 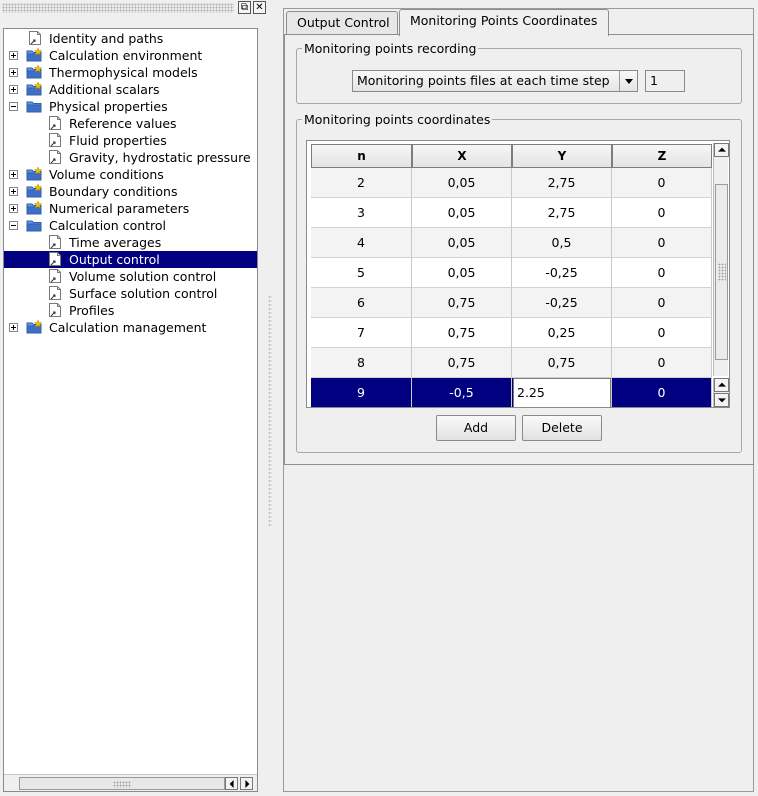 I want to click on table-cell: 3, so click(x=361, y=213).